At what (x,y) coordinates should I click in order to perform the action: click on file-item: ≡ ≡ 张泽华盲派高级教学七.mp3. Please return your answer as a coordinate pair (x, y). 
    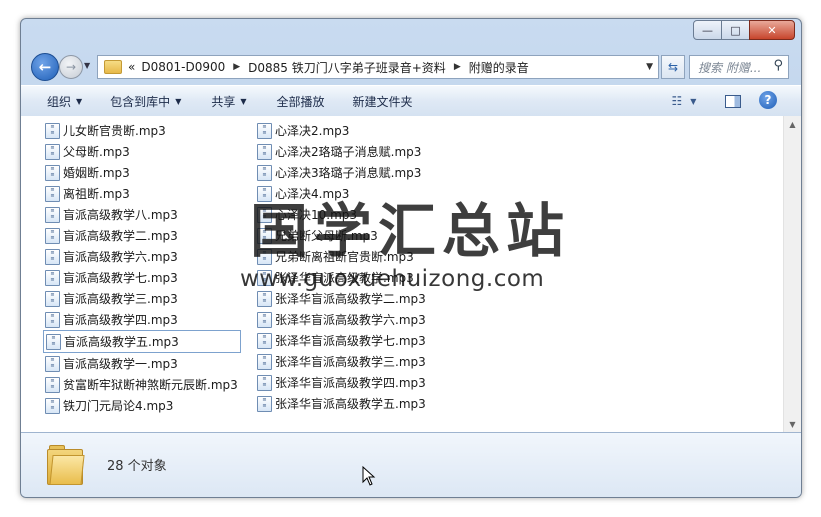
    Looking at the image, I should click on (342, 340).